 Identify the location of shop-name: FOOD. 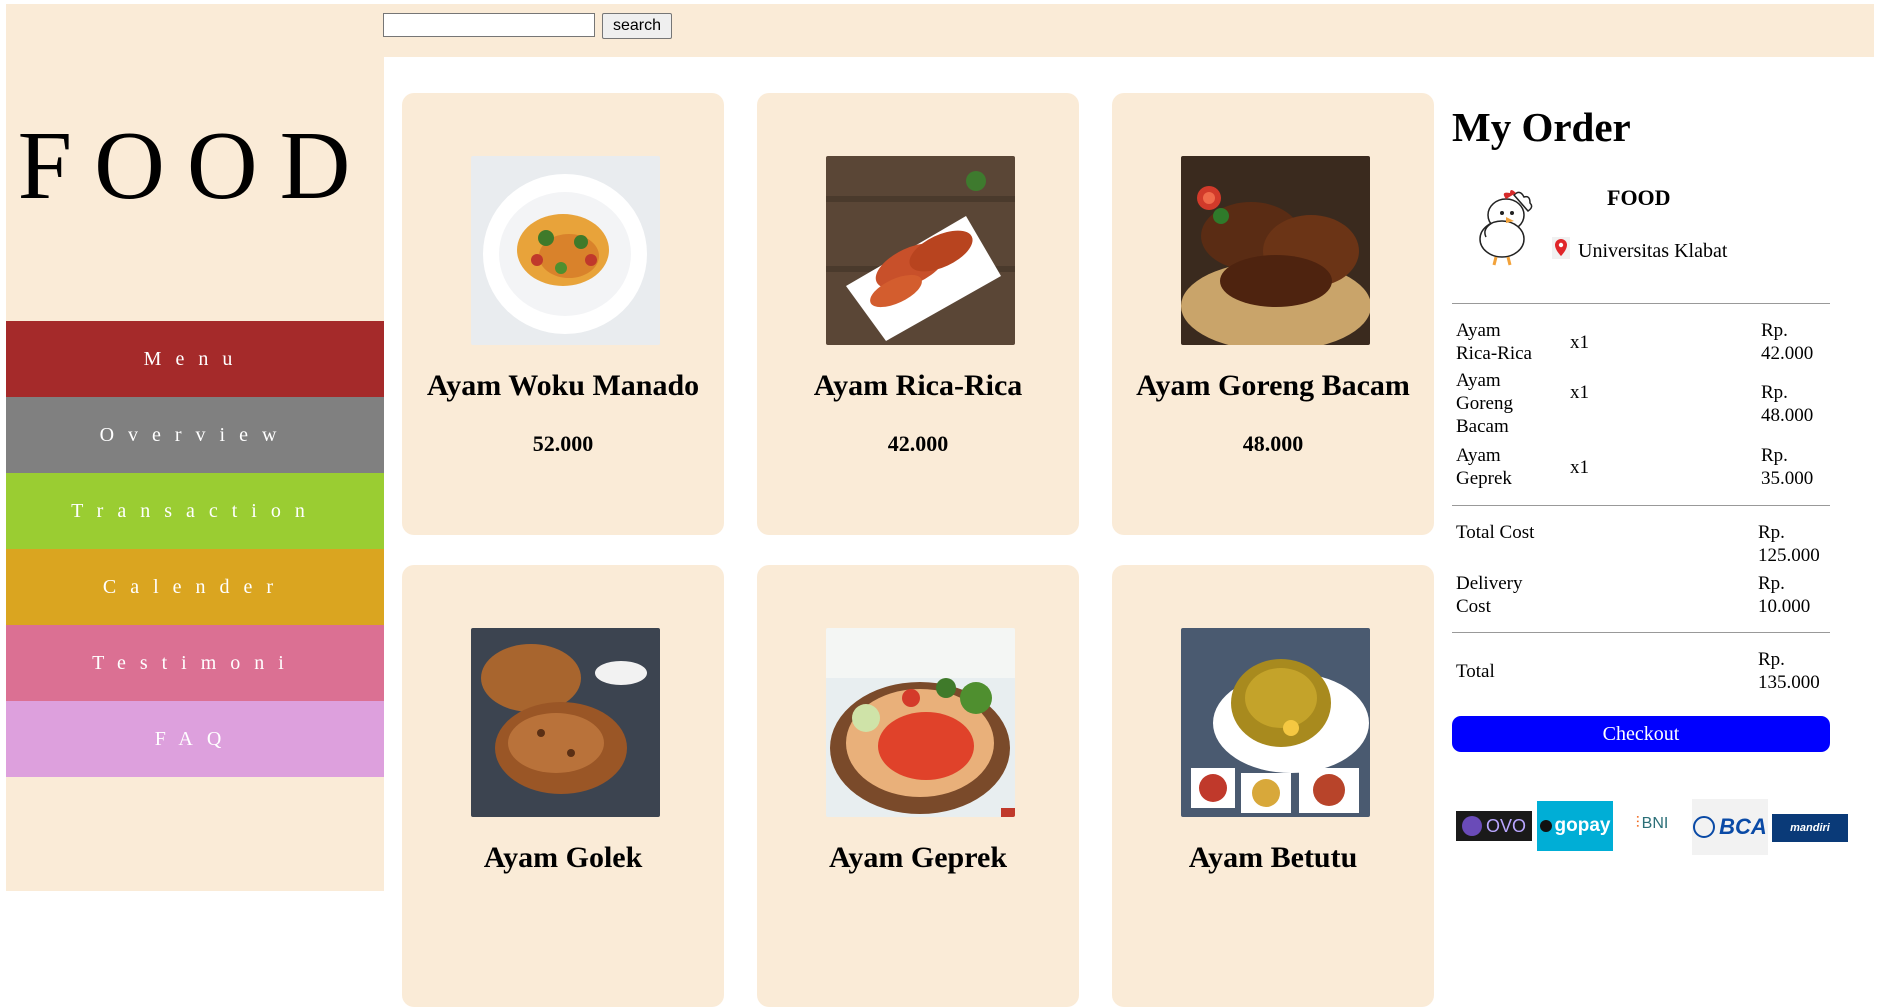
(1639, 197).